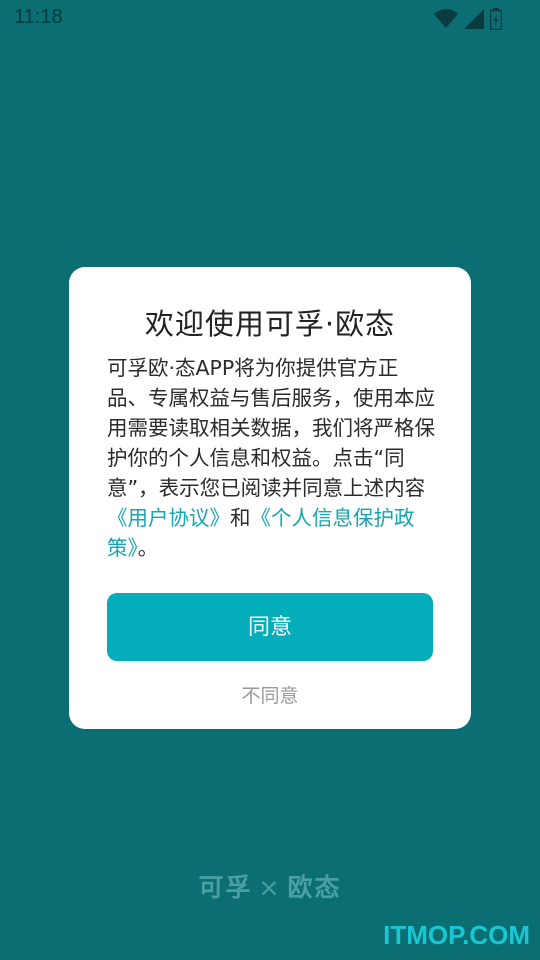 The height and width of the screenshot is (960, 540). I want to click on user-agreement-link: 《用户协议》, so click(168, 518).